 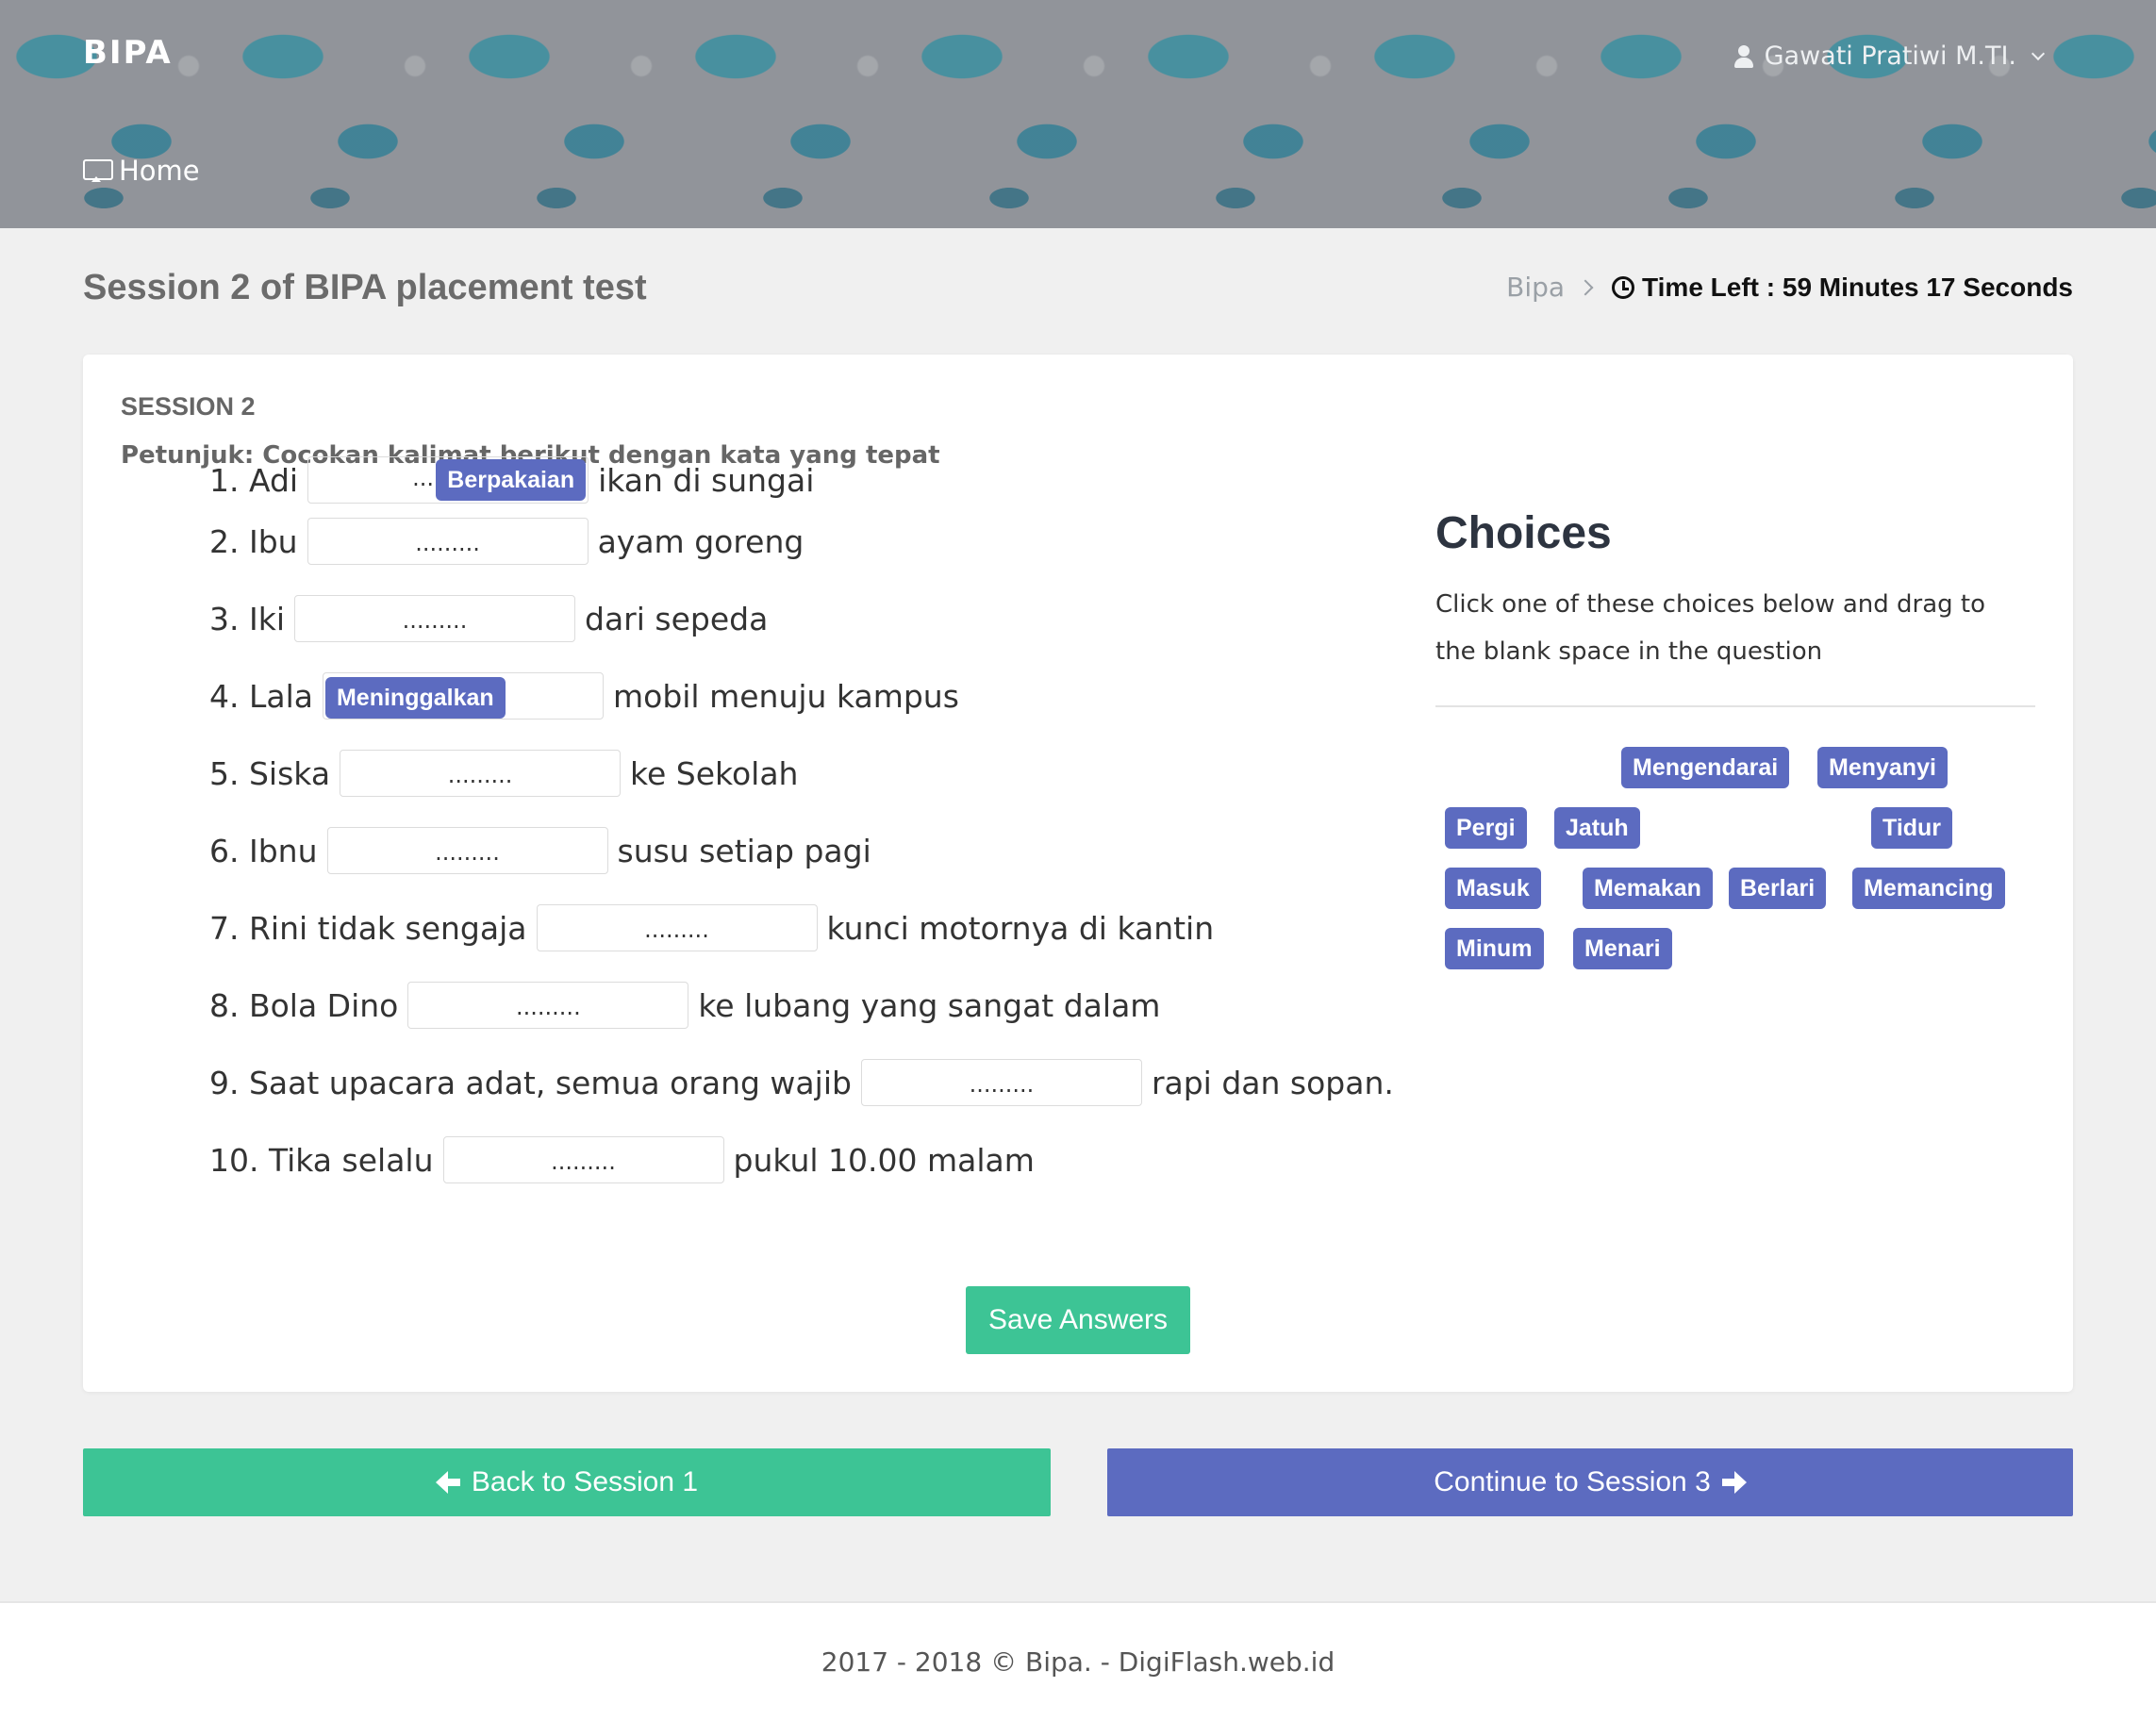 I want to click on question-text: dari sepeda, so click(x=677, y=618).